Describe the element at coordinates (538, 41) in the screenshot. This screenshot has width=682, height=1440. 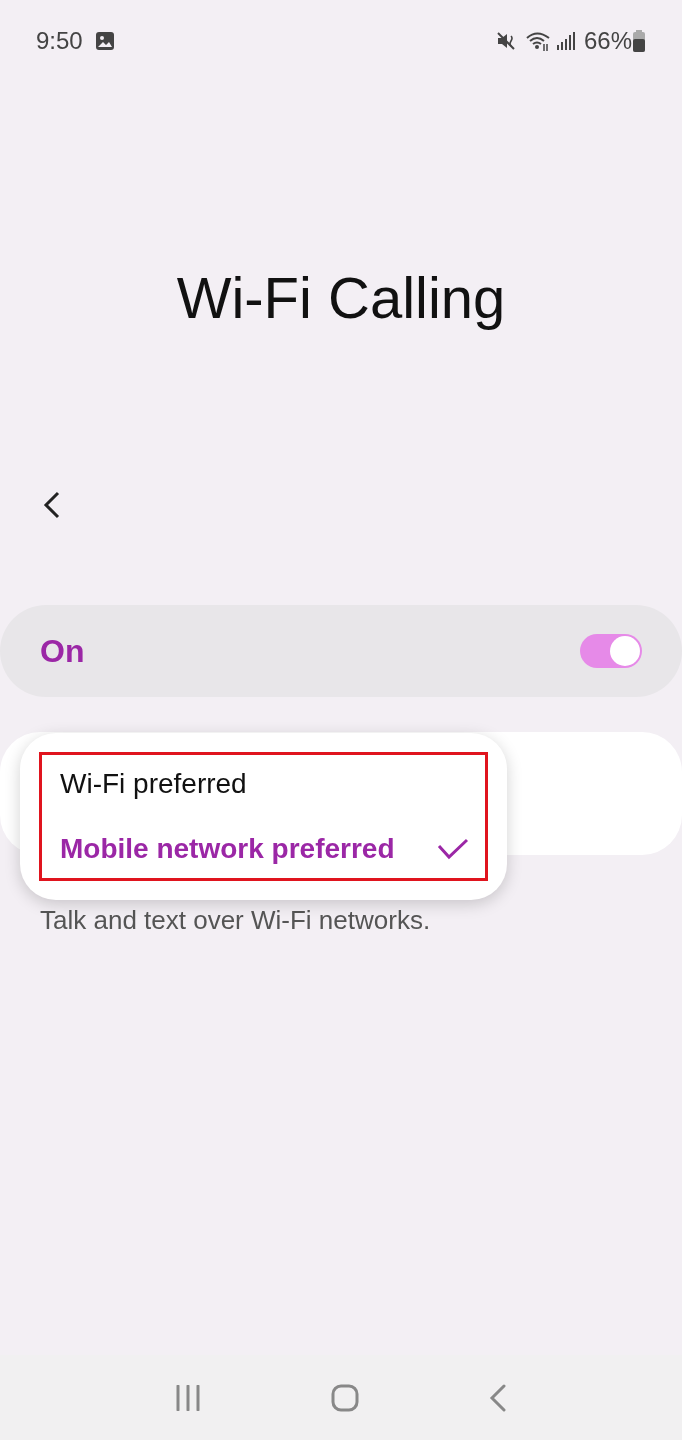
I see `wifi-icon` at that location.